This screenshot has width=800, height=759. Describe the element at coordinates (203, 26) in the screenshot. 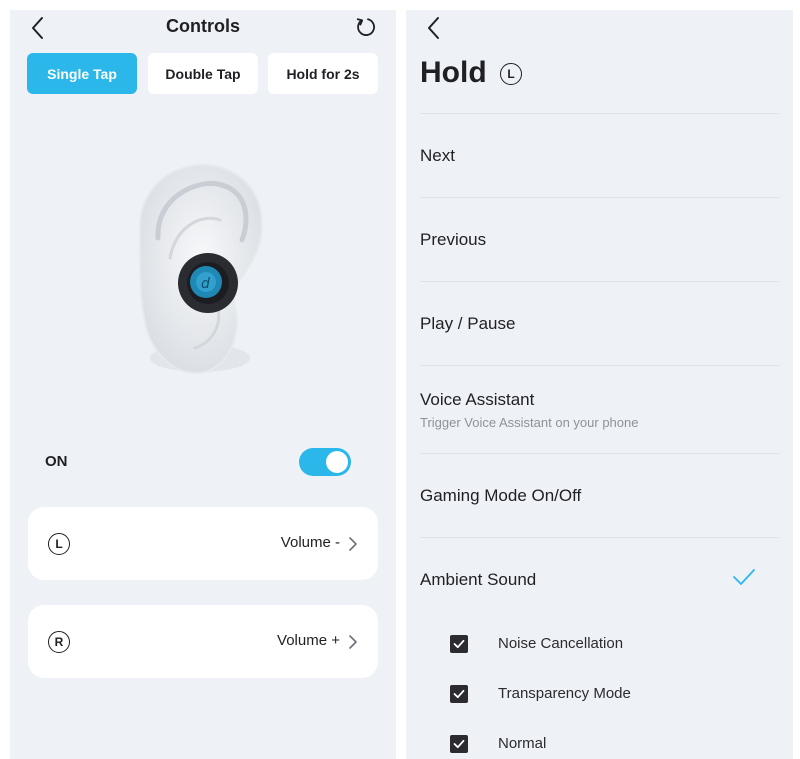

I see `page-title: Controls` at that location.